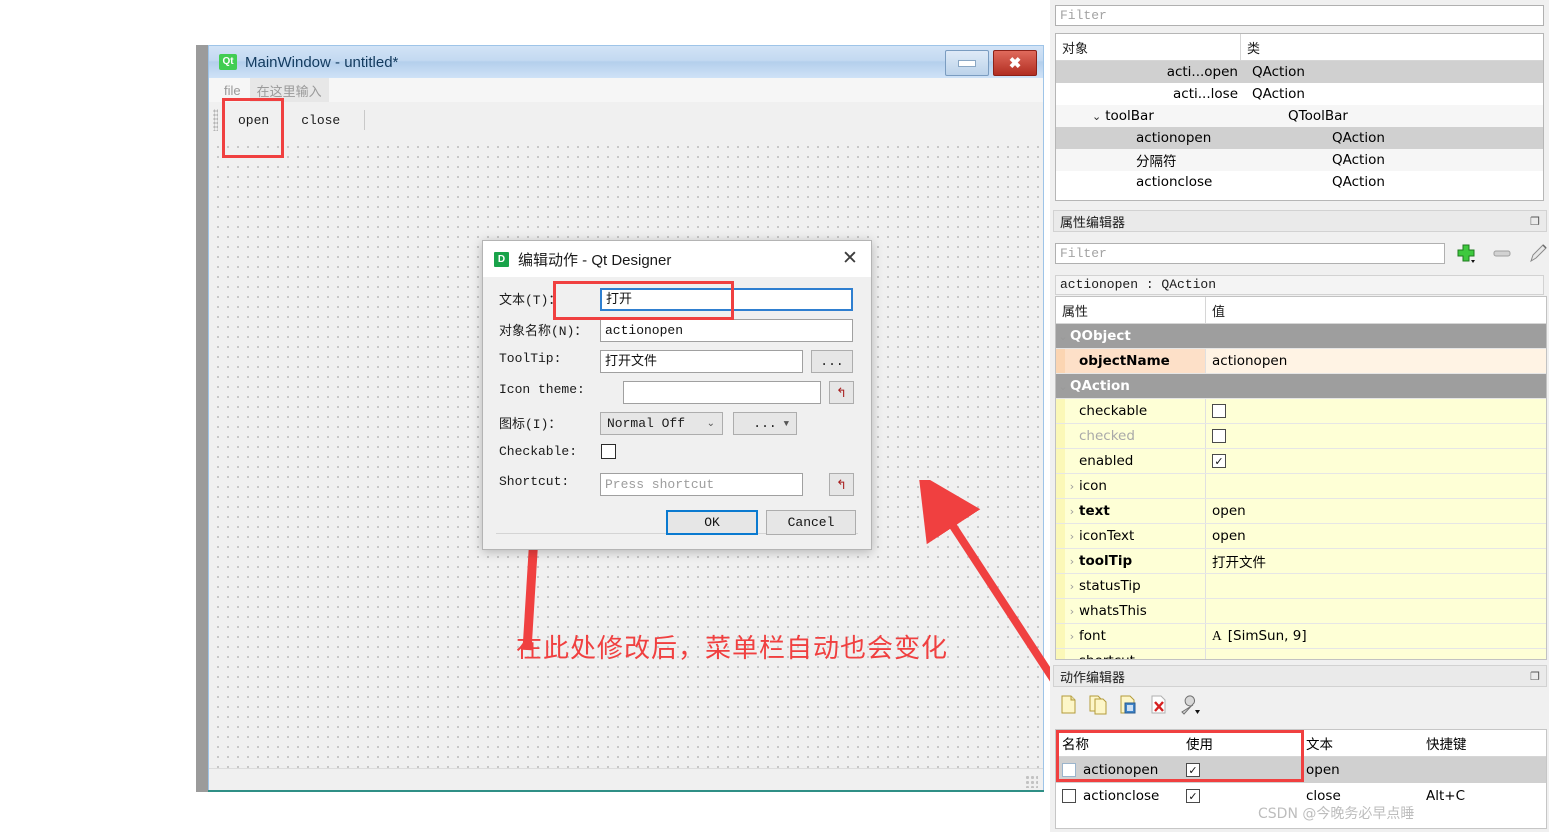 The image size is (1549, 832). What do you see at coordinates (1299, 15) in the screenshot?
I see `object-filter-input: Filter` at bounding box center [1299, 15].